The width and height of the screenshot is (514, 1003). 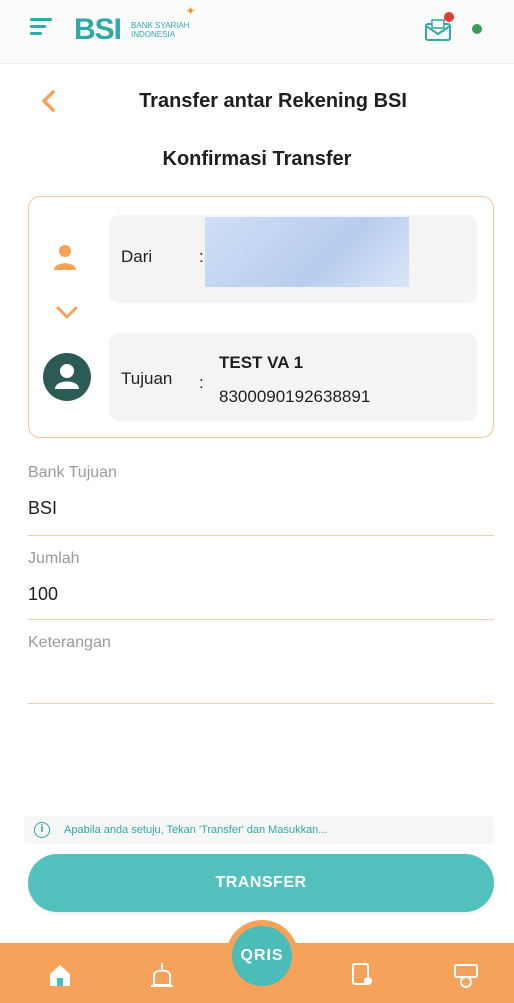 What do you see at coordinates (307, 252) in the screenshot?
I see `redacted-source-account` at bounding box center [307, 252].